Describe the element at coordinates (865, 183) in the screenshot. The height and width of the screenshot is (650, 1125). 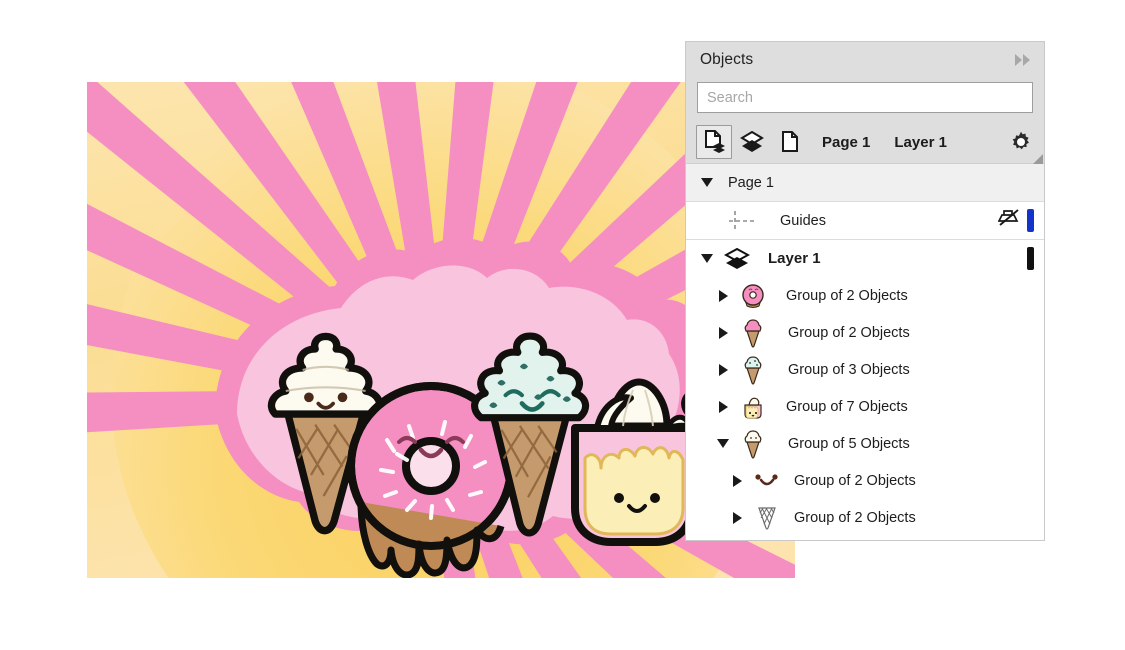
I see `tree-row-page-1: Page 1` at that location.